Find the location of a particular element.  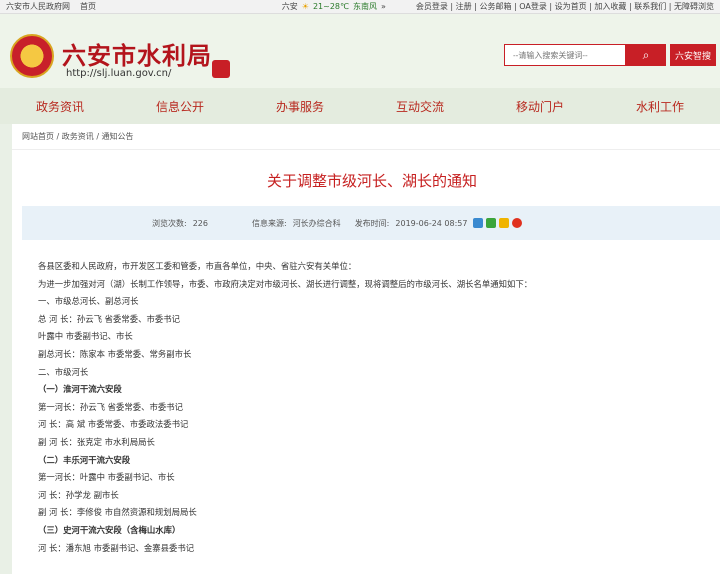

article-title: 关于调整市级河长、湖长的通知 is located at coordinates (371, 181).